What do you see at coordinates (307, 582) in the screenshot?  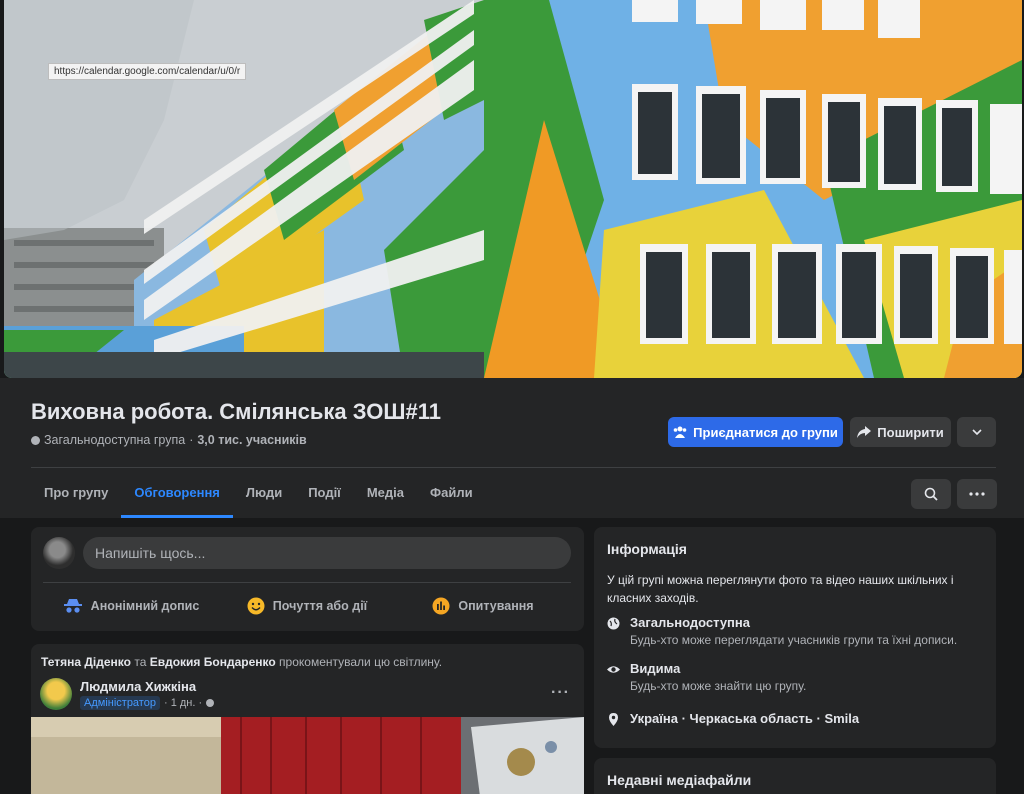 I see `composer-divider` at bounding box center [307, 582].